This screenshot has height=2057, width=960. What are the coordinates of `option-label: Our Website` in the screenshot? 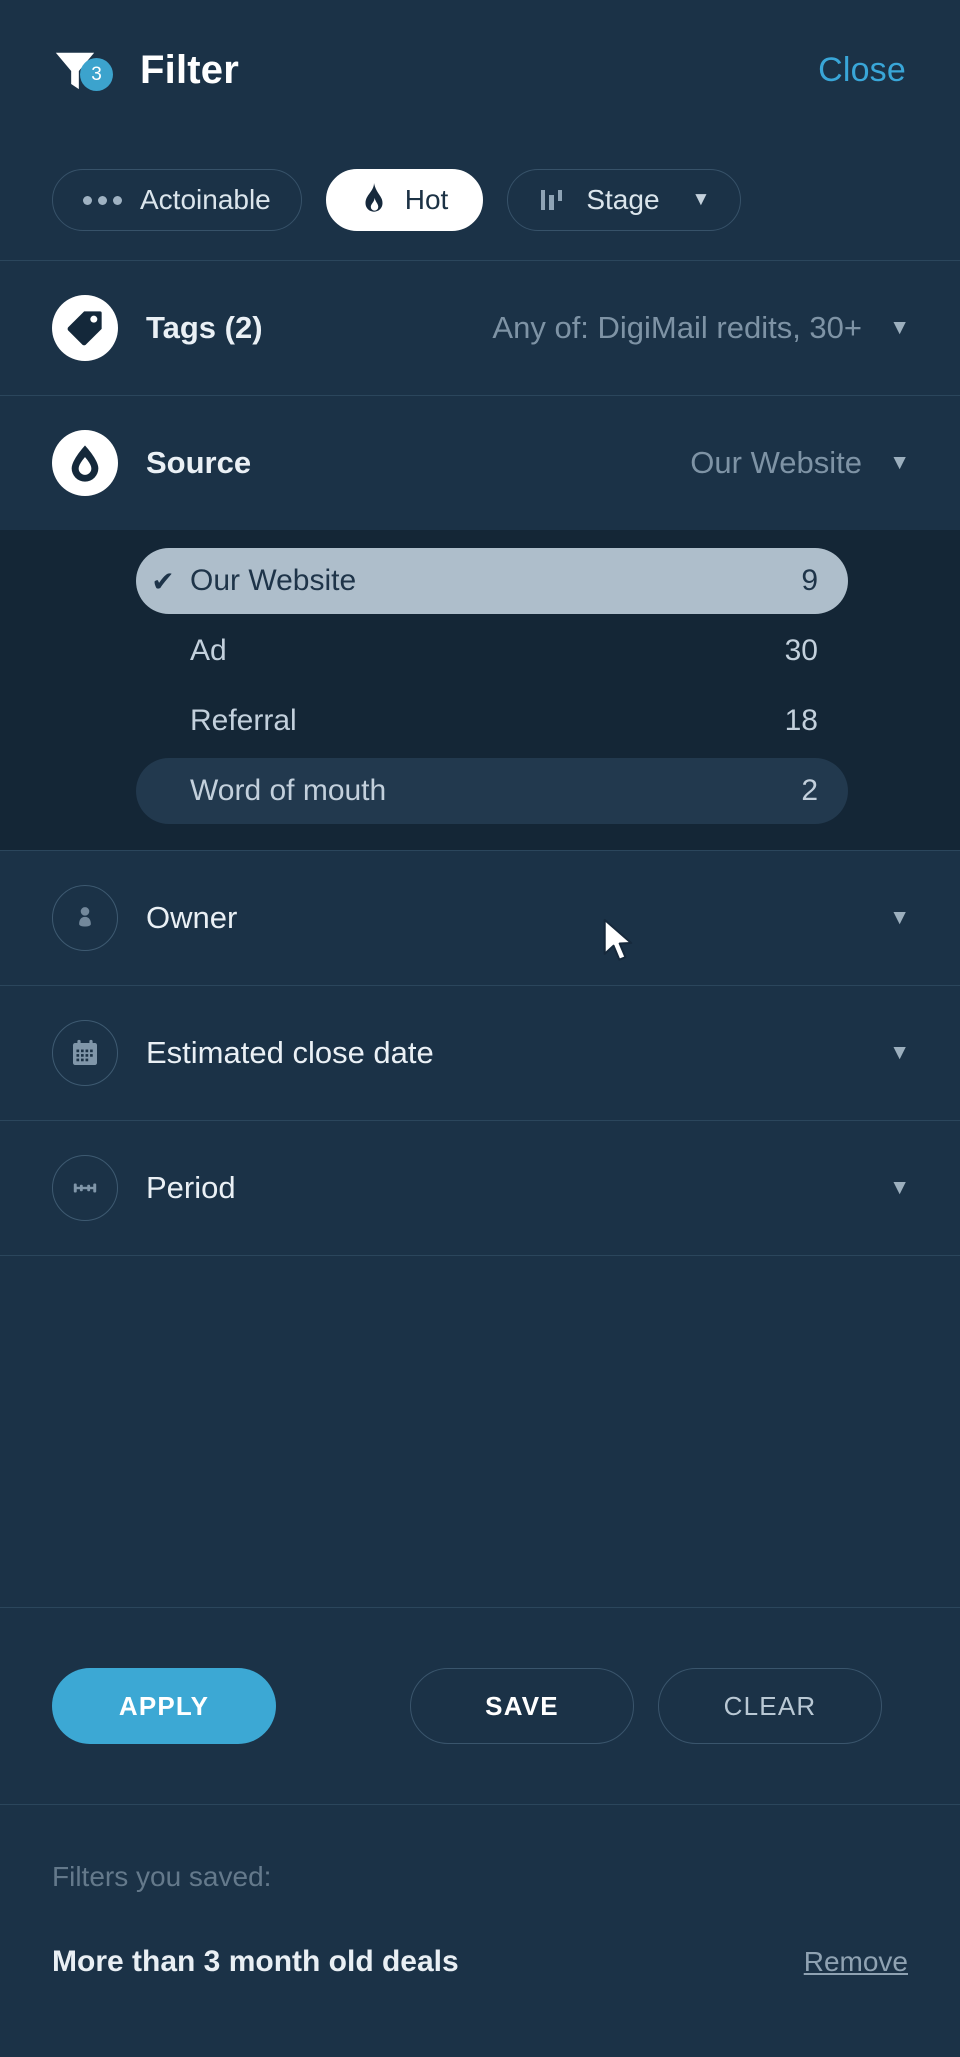 It's located at (273, 580).